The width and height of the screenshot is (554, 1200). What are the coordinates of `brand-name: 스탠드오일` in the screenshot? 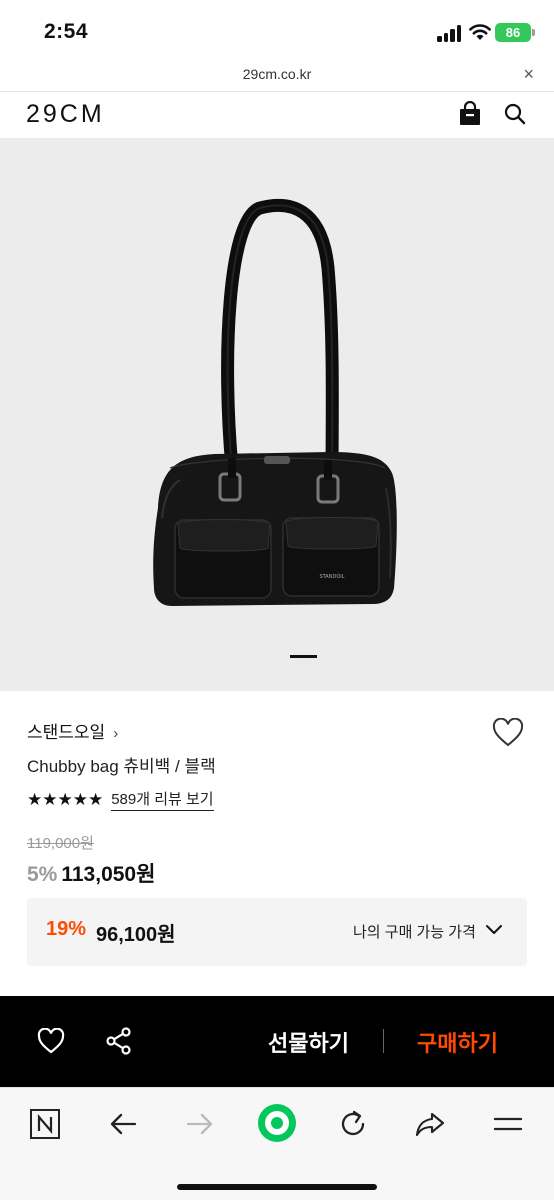 It's located at (66, 732).